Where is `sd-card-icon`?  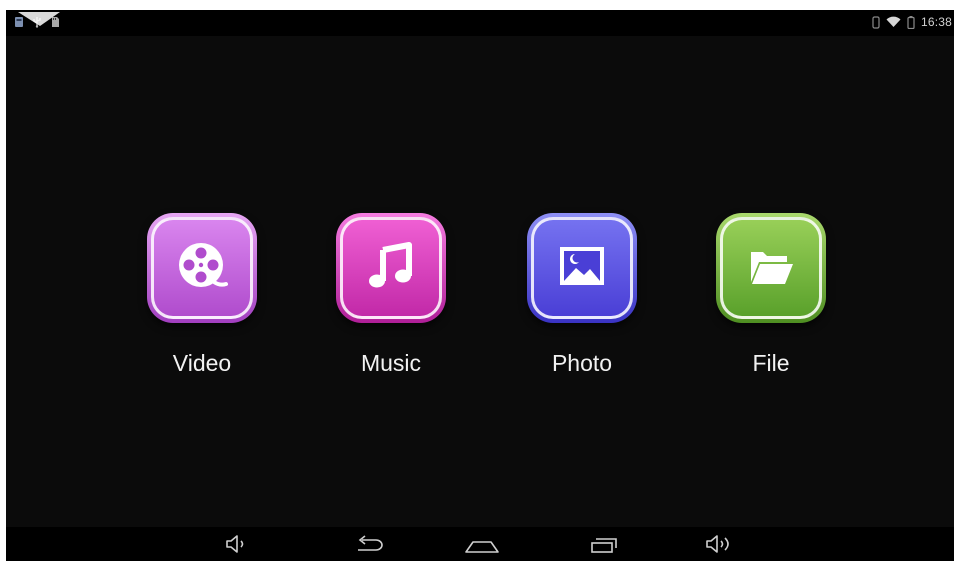
sd-card-icon is located at coordinates (55, 22).